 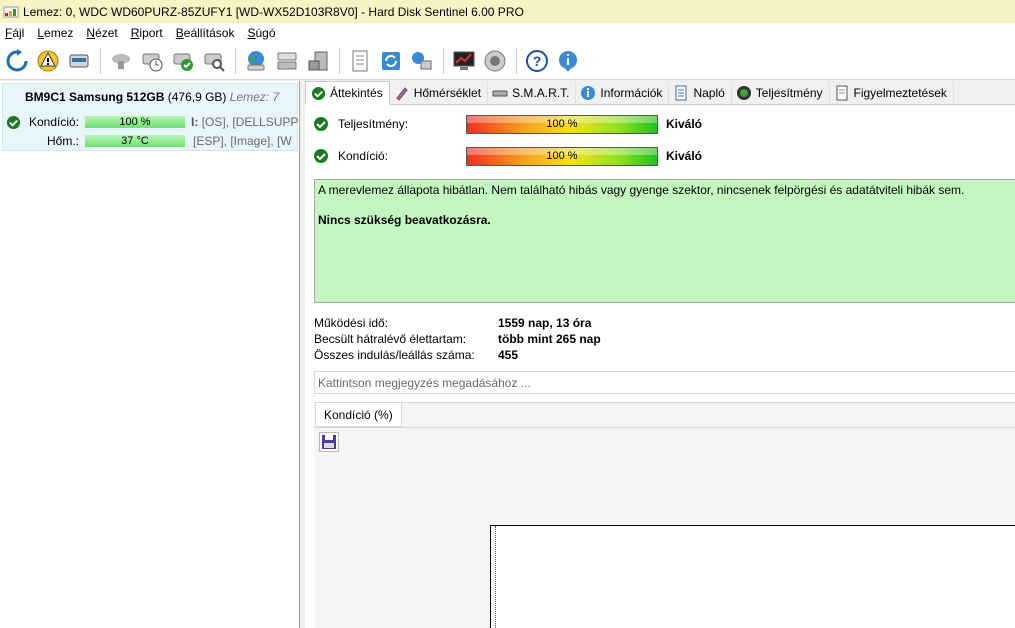 I want to click on tab-temperature: Hőmérséklet, so click(x=439, y=93).